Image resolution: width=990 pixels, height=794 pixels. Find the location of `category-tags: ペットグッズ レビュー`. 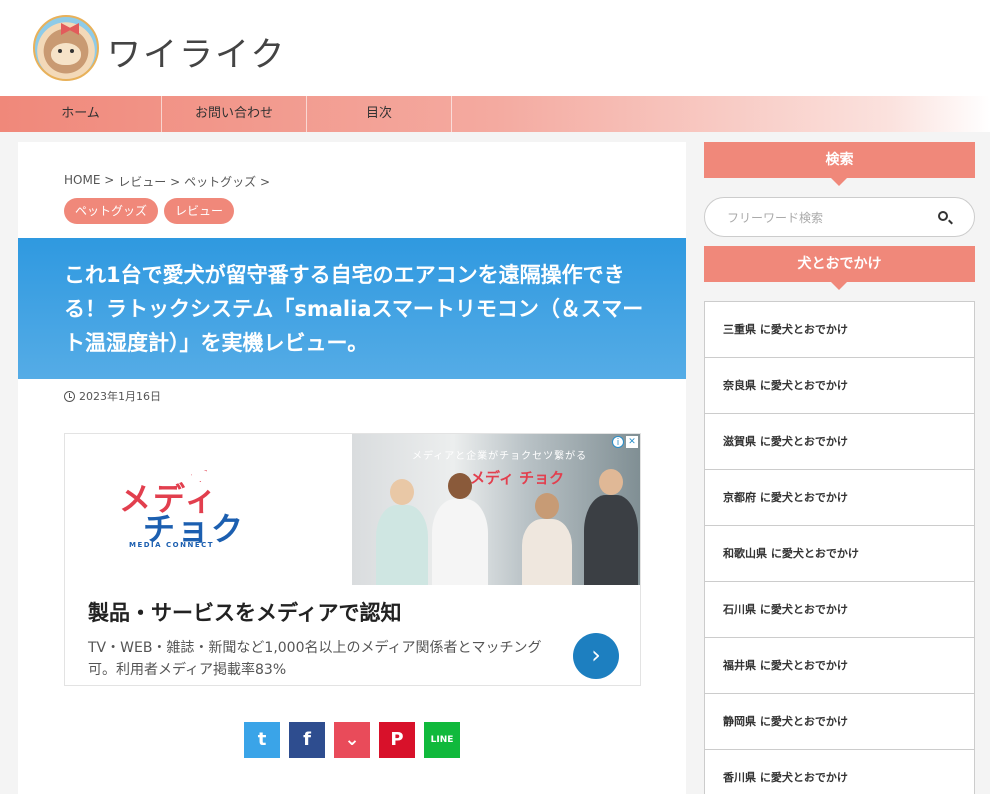

category-tags: ペットグッズ レビュー is located at coordinates (149, 211).